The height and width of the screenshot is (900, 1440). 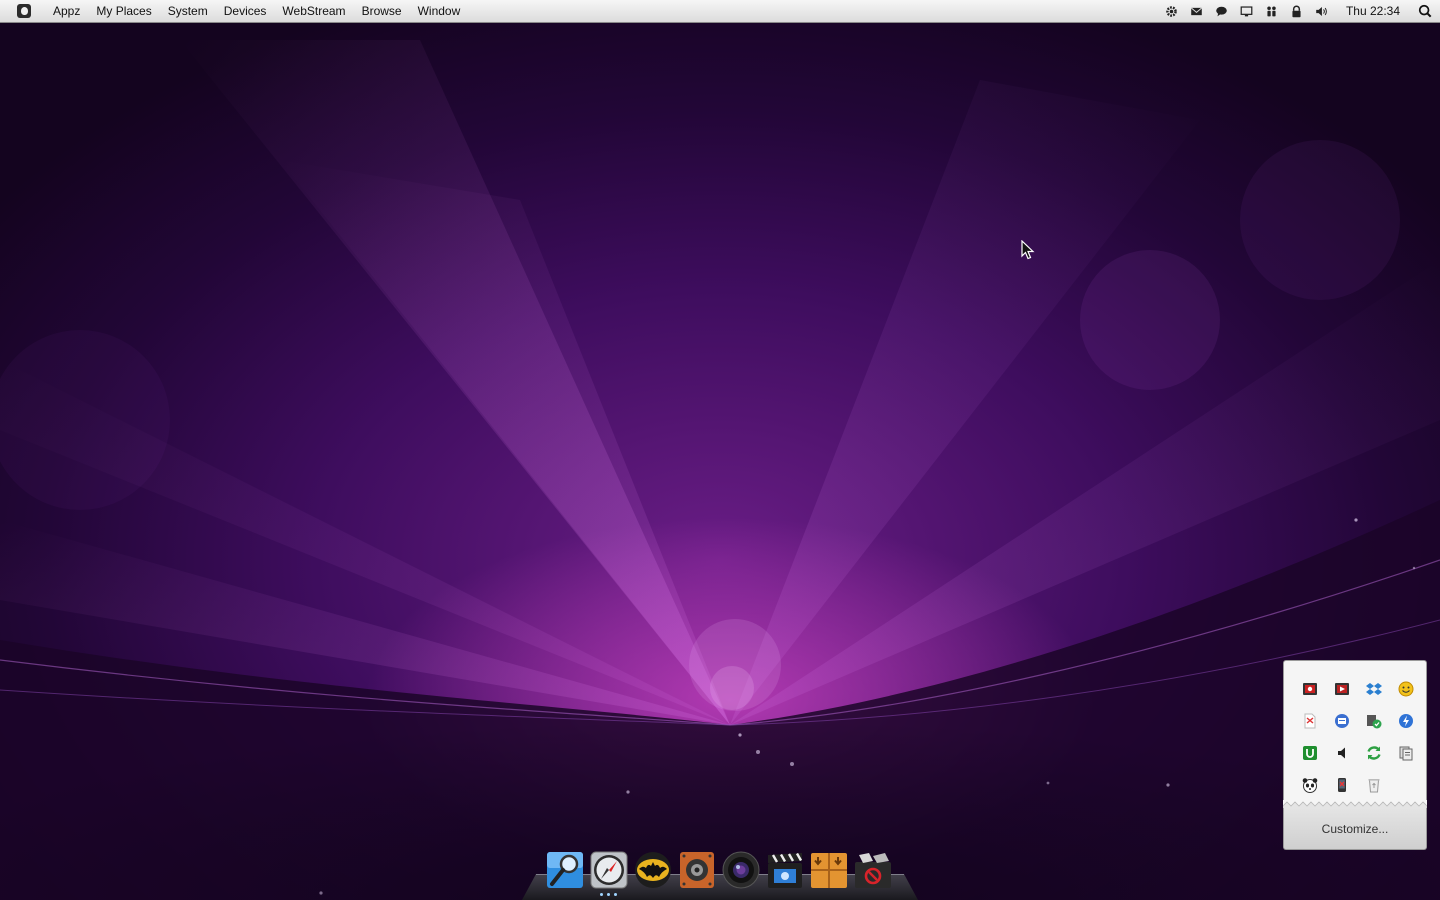 What do you see at coordinates (1342, 721) in the screenshot?
I see `printer-icon` at bounding box center [1342, 721].